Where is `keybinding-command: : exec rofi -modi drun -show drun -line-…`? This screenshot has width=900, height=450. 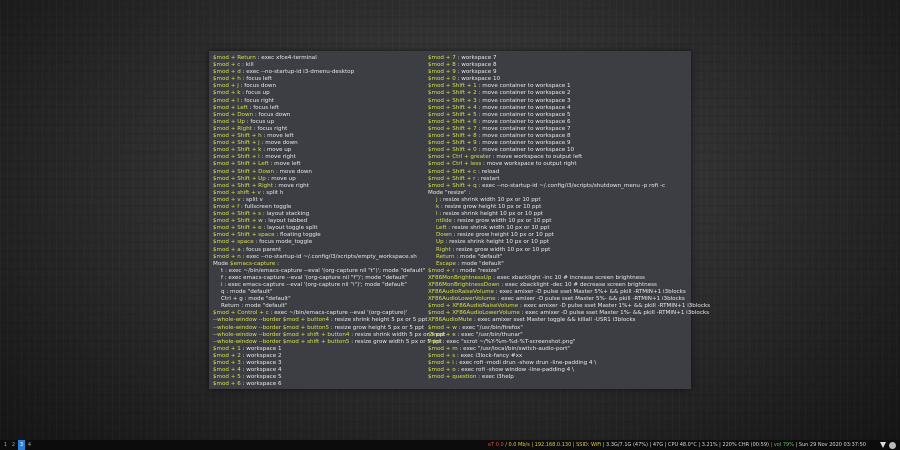
keybinding-command: : exec rofi -modi drun -show drun -line-… is located at coordinates (525, 363).